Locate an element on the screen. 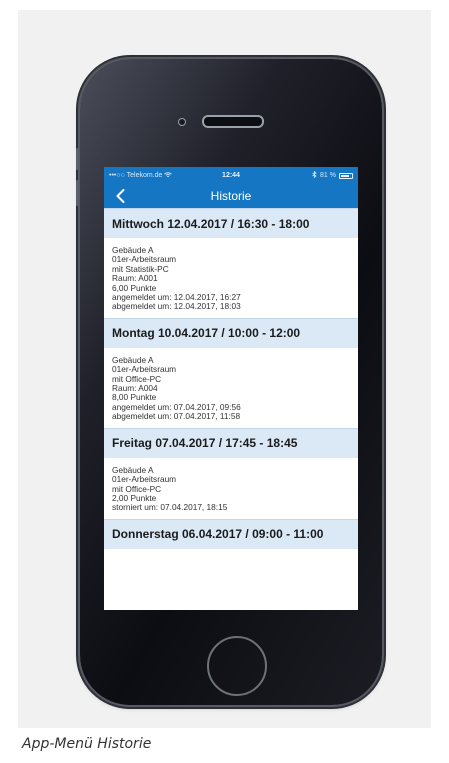 Image resolution: width=449 pixels, height=763 pixels. history-entry-header: Freitag 07.04.2017 / 17:45 - 18:45 is located at coordinates (231, 442).